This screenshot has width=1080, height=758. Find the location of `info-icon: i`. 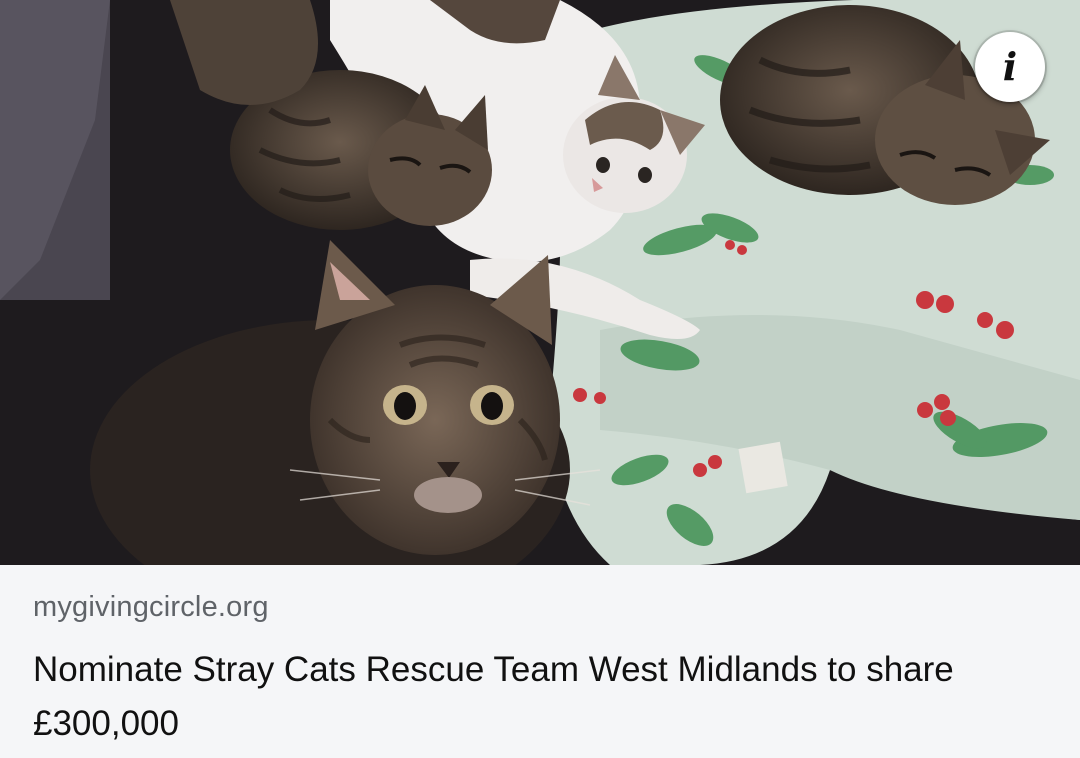

info-icon: i is located at coordinates (1010, 66).